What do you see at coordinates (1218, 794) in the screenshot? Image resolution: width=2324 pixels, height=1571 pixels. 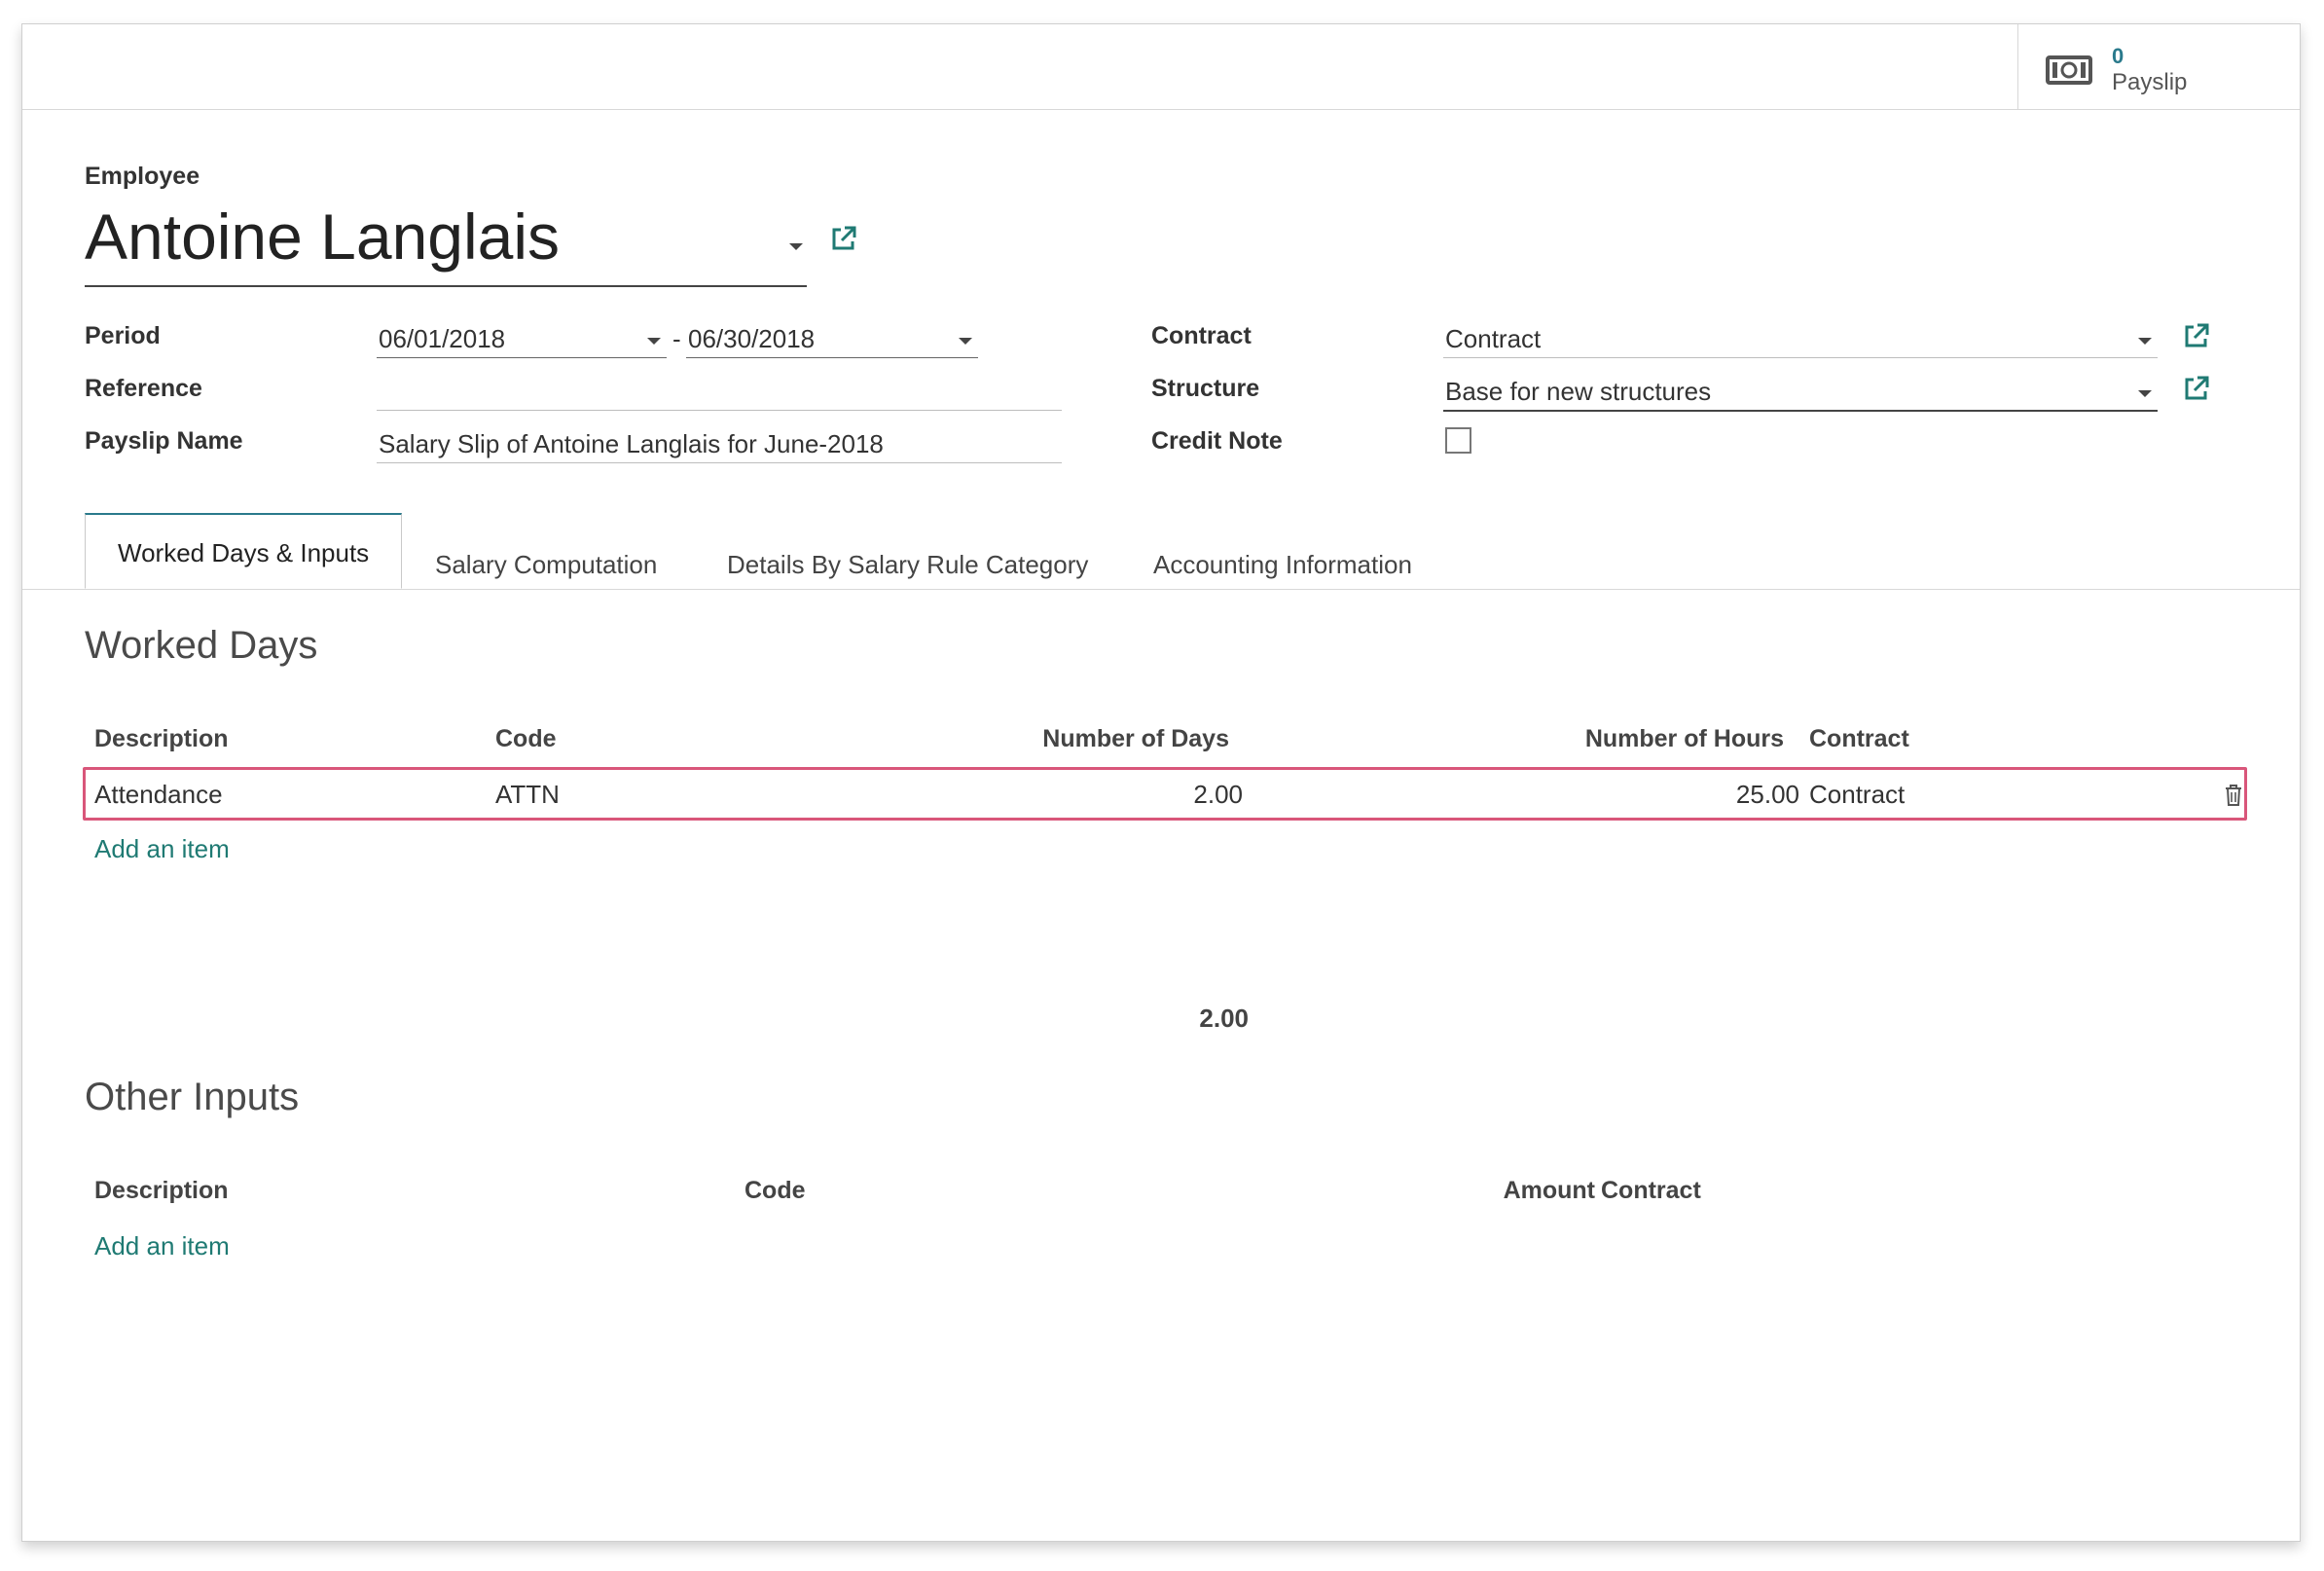 I see `wd-cell-days: 2.00` at bounding box center [1218, 794].